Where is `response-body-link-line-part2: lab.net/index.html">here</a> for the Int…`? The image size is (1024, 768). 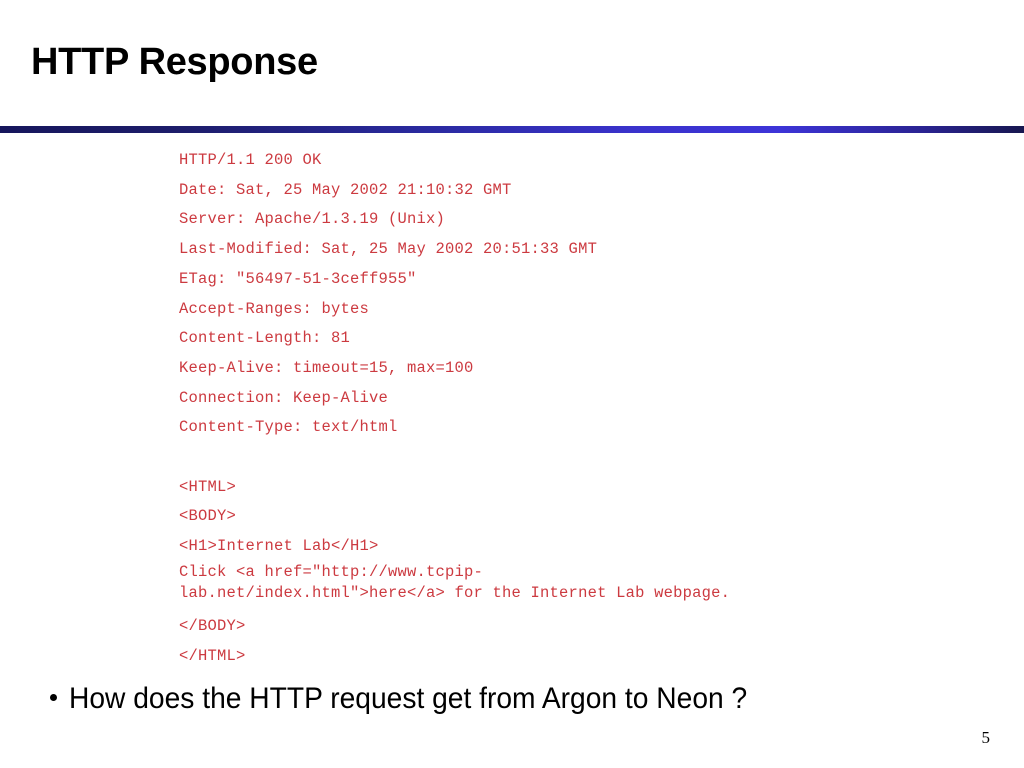
response-body-link-line-part2: lab.net/index.html">here</a> for the Int… is located at coordinates (455, 592).